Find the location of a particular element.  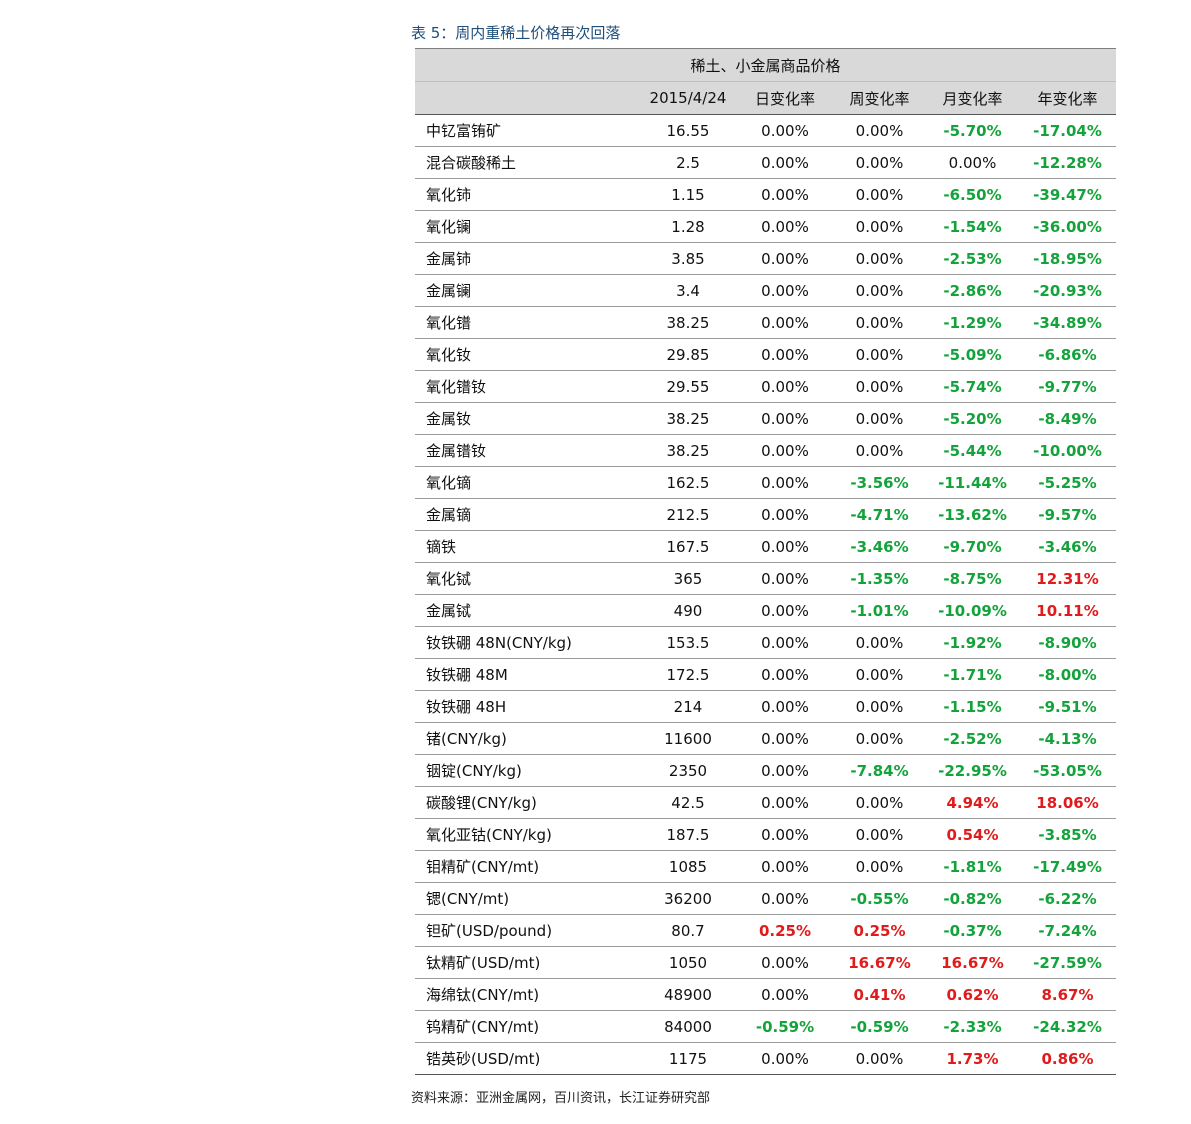

price-cell: 214 is located at coordinates (688, 706).